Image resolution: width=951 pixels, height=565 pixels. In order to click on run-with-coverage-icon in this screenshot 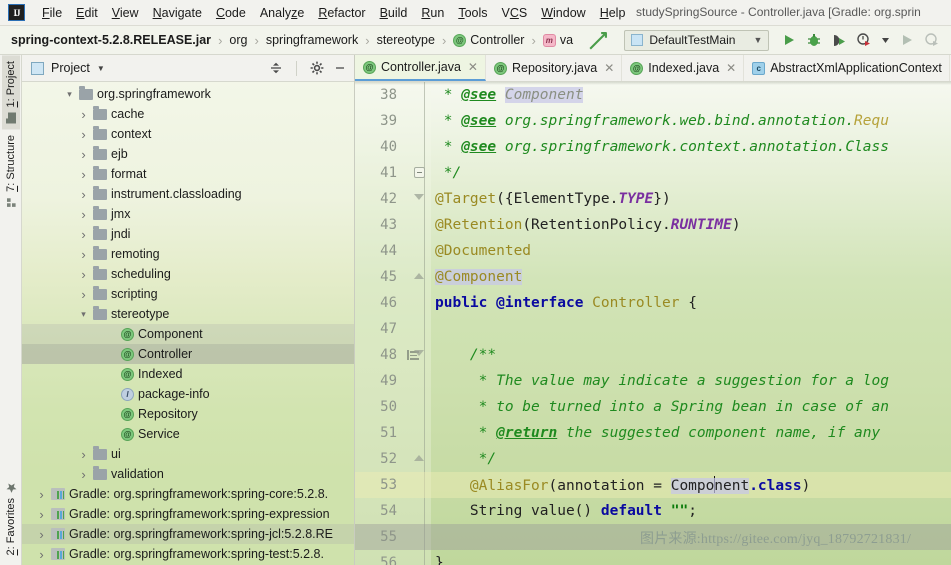, I will do `click(839, 40)`.